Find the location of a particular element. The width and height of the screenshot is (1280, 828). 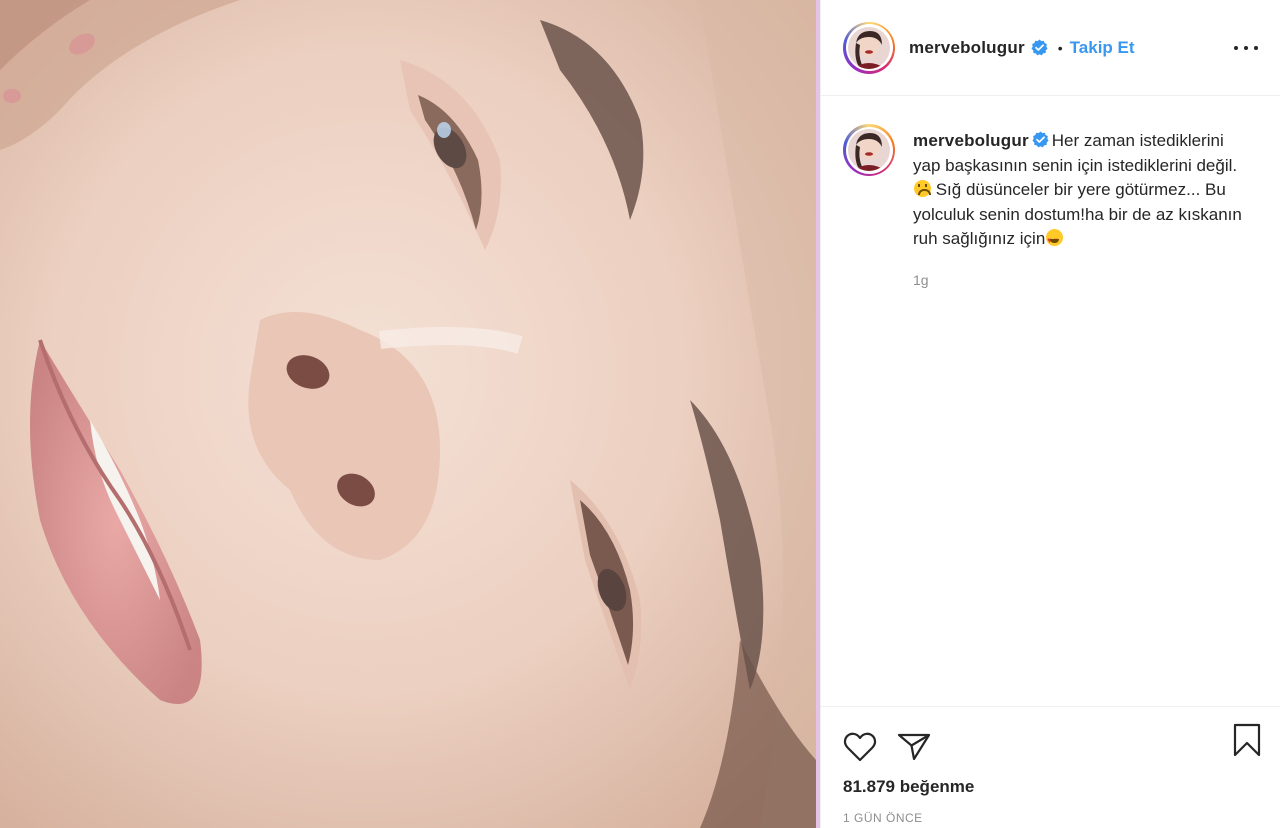

bookmark-icon is located at coordinates (1247, 740).